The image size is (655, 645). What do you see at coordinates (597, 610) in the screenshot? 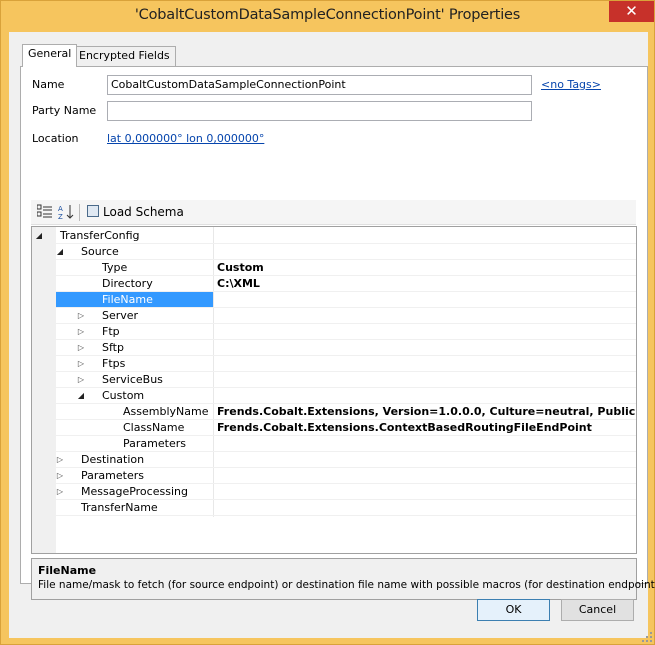
I see `cancel-button: Cancel` at bounding box center [597, 610].